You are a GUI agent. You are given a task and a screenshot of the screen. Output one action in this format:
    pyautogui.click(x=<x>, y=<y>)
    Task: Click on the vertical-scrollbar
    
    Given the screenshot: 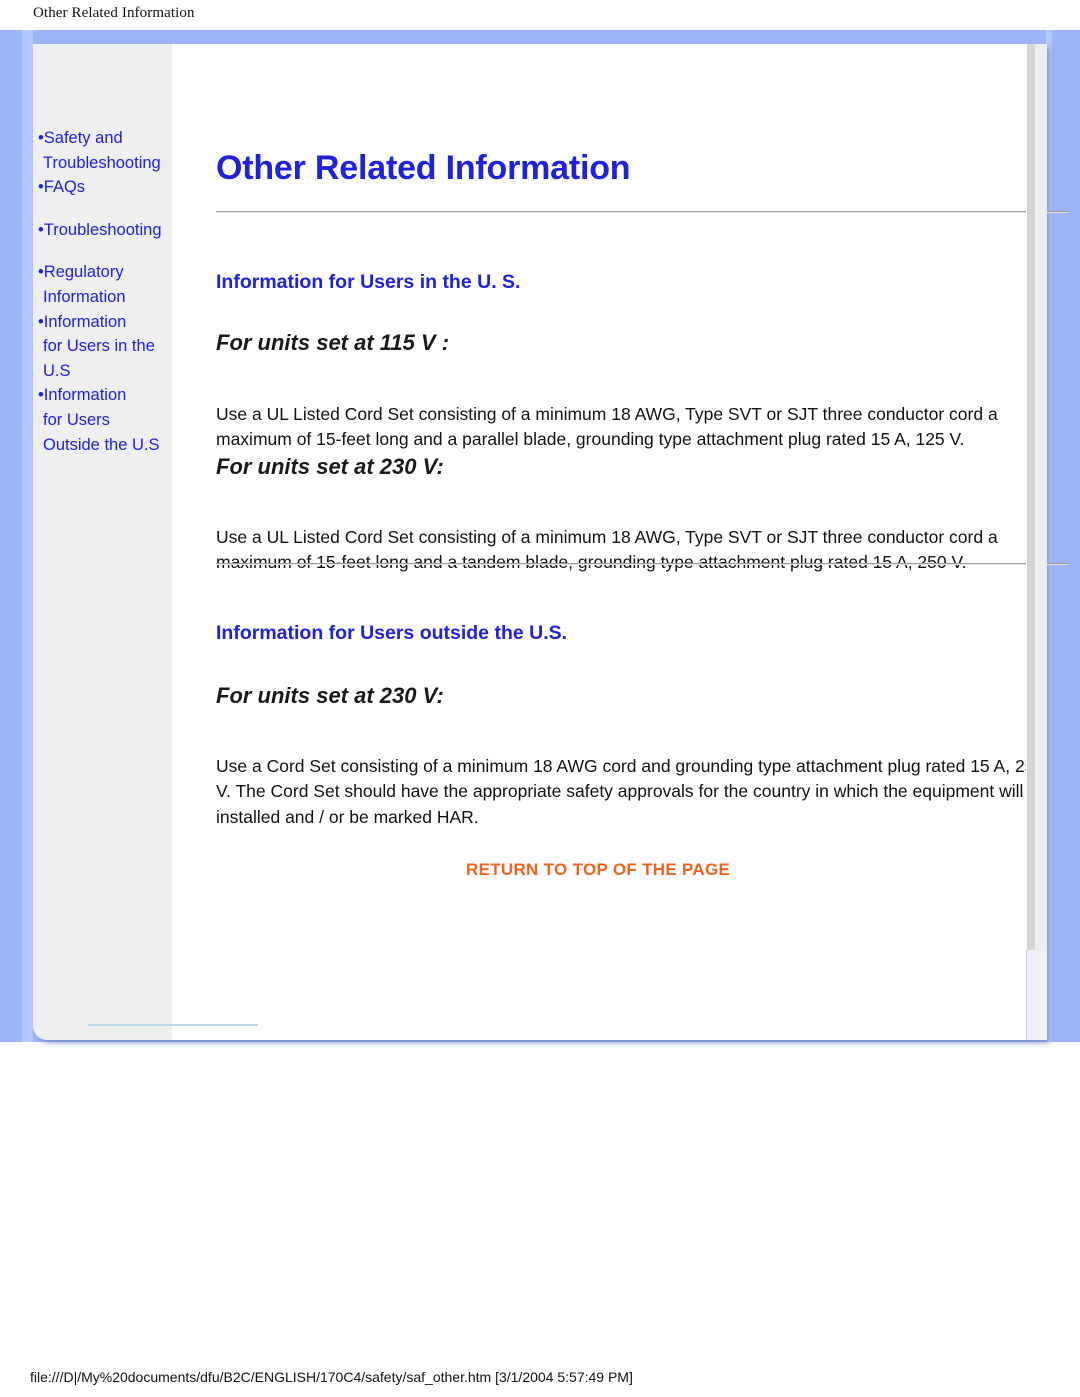 What is the action you would take?
    pyautogui.click(x=1036, y=542)
    